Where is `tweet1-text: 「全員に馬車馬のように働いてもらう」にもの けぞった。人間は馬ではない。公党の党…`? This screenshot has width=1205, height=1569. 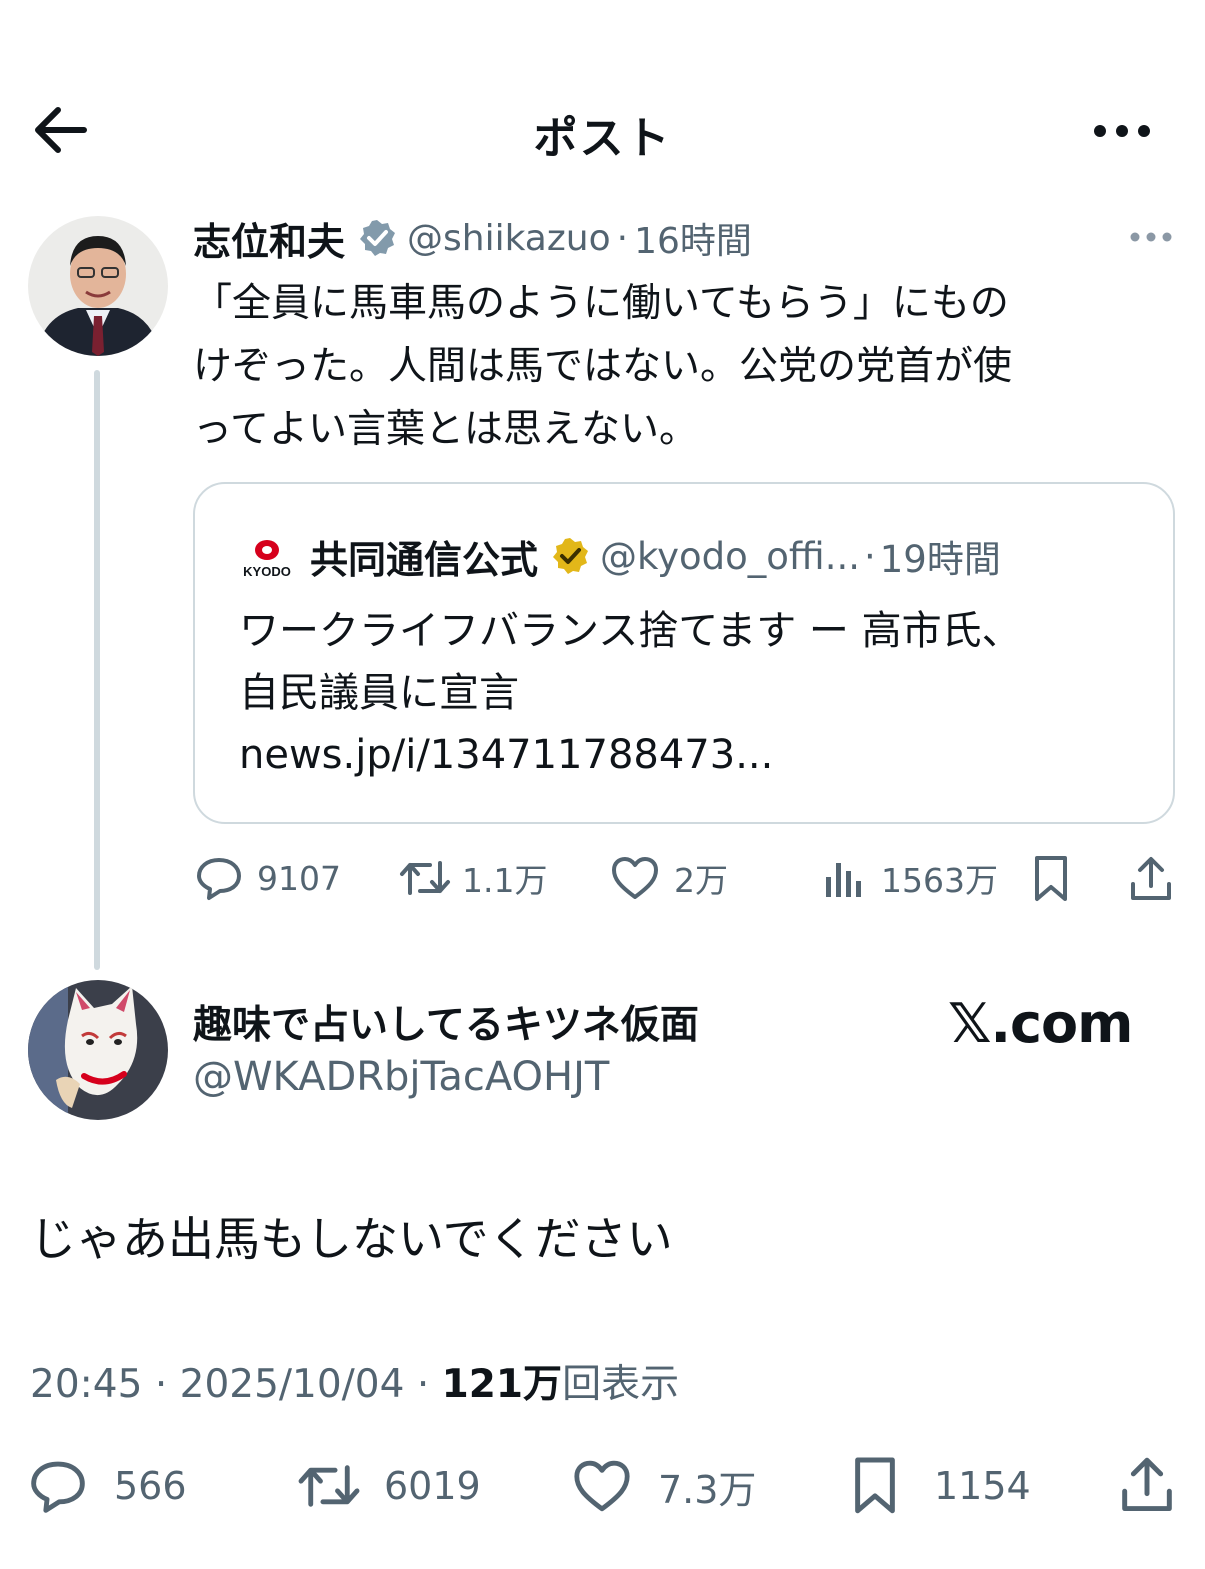
tweet1-text: 「全員に馬車馬のように働いてもらう」にもの けぞった。人間は馬ではない。公党の党… is located at coordinates (673, 366).